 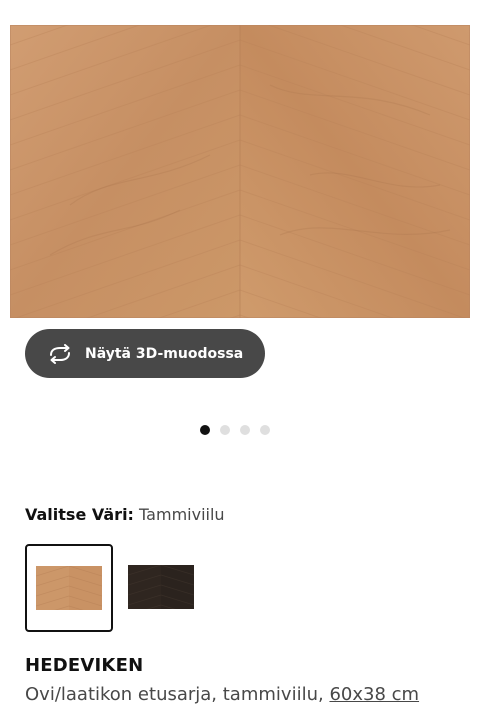 What do you see at coordinates (161, 587) in the screenshot?
I see `color-swatch-dark` at bounding box center [161, 587].